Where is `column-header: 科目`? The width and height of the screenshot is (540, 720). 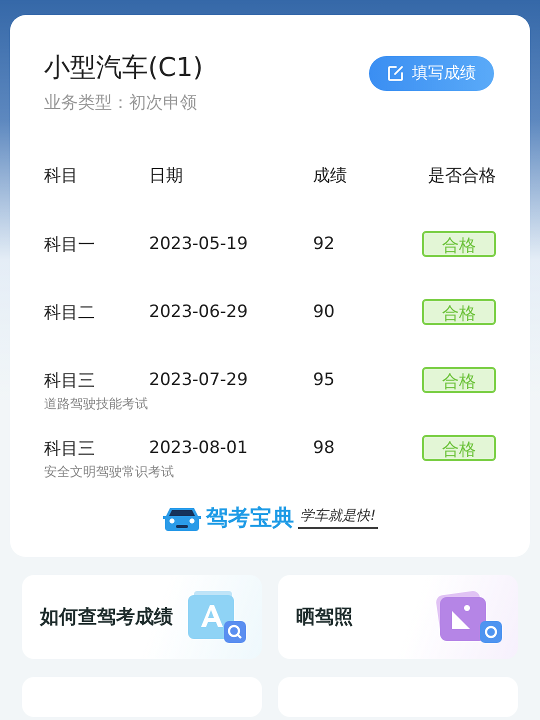
column-header: 科目 is located at coordinates (61, 176).